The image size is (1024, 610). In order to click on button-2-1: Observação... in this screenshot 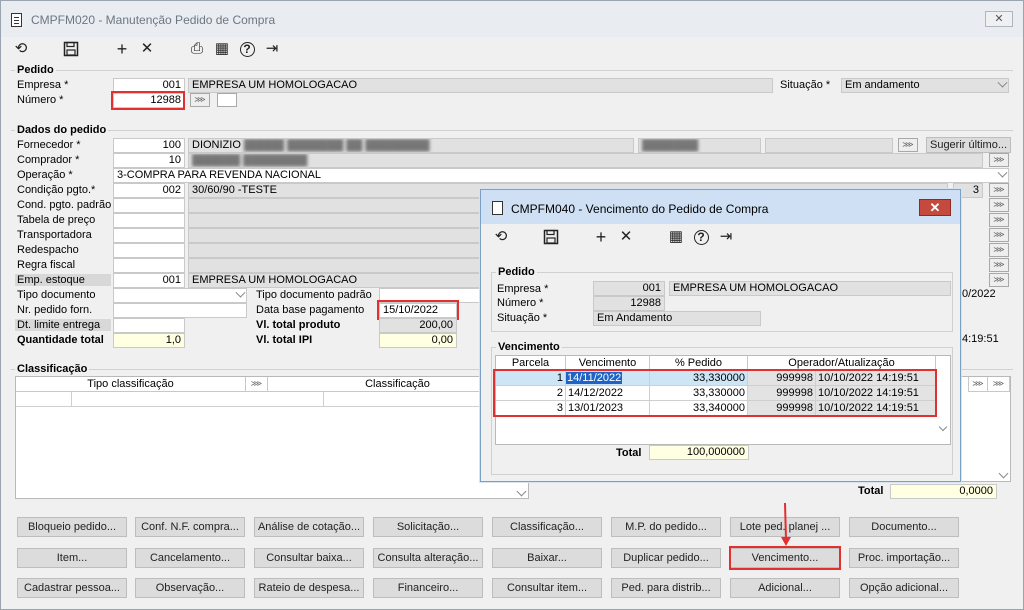, I will do `click(190, 588)`.